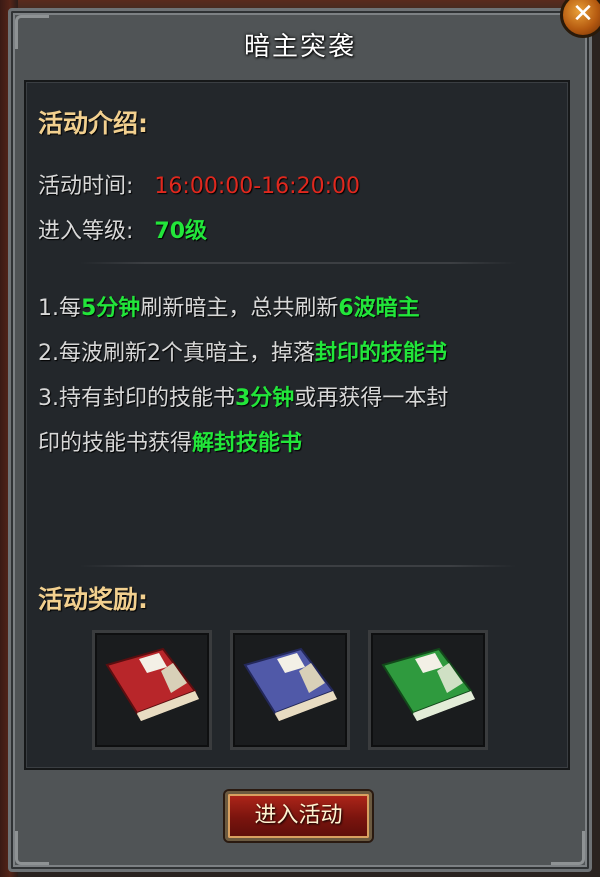  I want to click on rule-text: 印的技能书获得, so click(115, 443).